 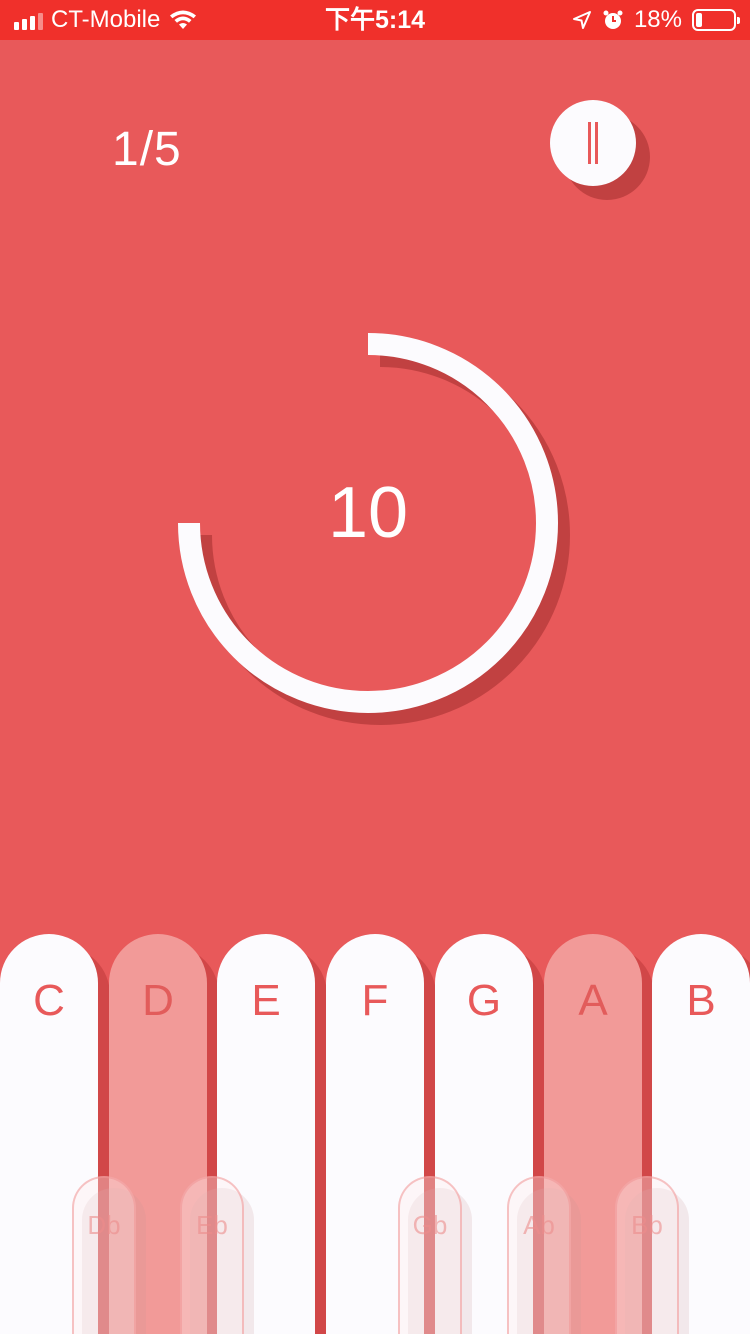 I want to click on piano-key-label: F, so click(x=375, y=1000).